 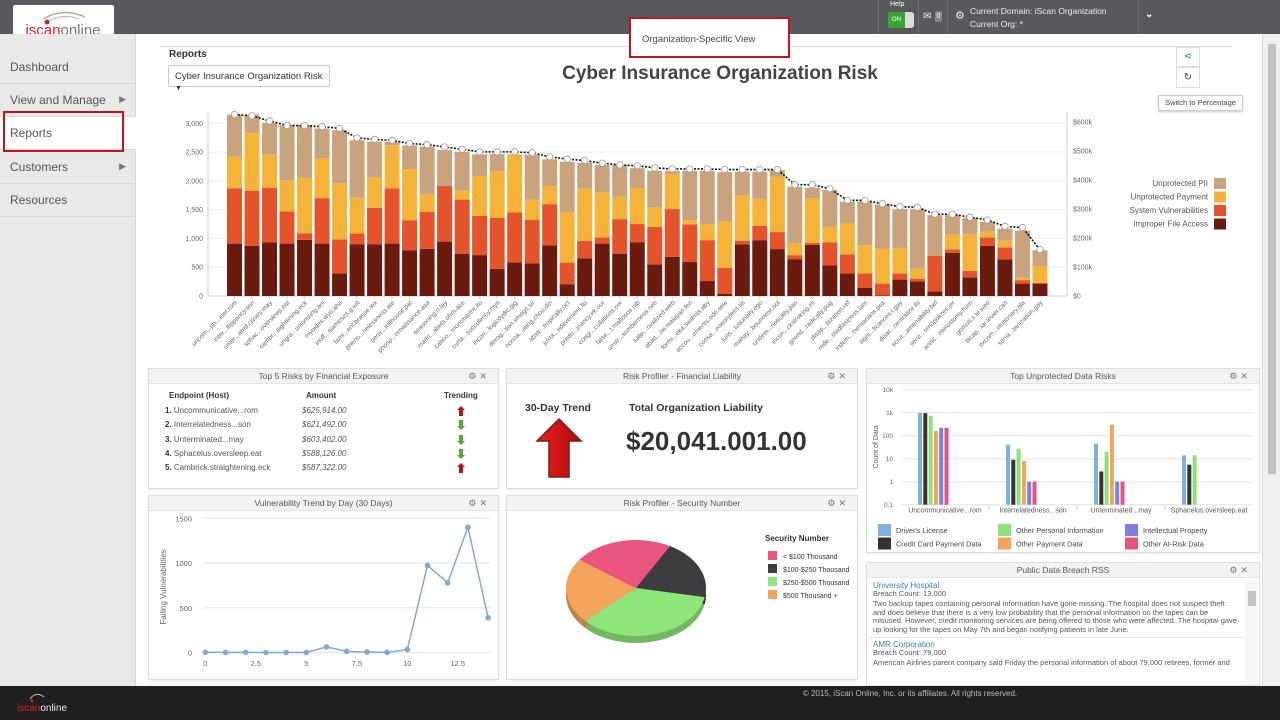 What do you see at coordinates (1252, 633) in the screenshot?
I see `rss-scrollbar` at bounding box center [1252, 633].